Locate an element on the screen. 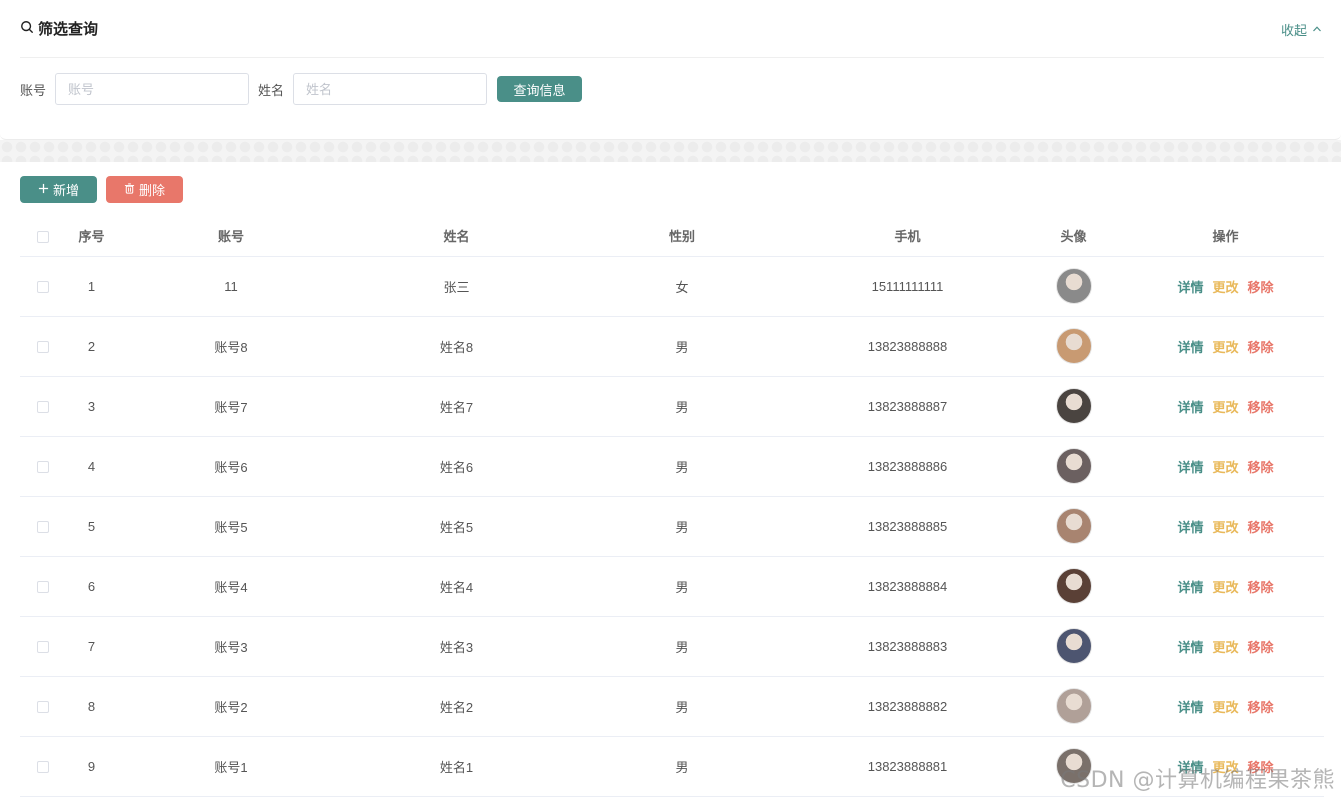 The width and height of the screenshot is (1341, 800). cell-name: 姓名3 is located at coordinates (456, 646).